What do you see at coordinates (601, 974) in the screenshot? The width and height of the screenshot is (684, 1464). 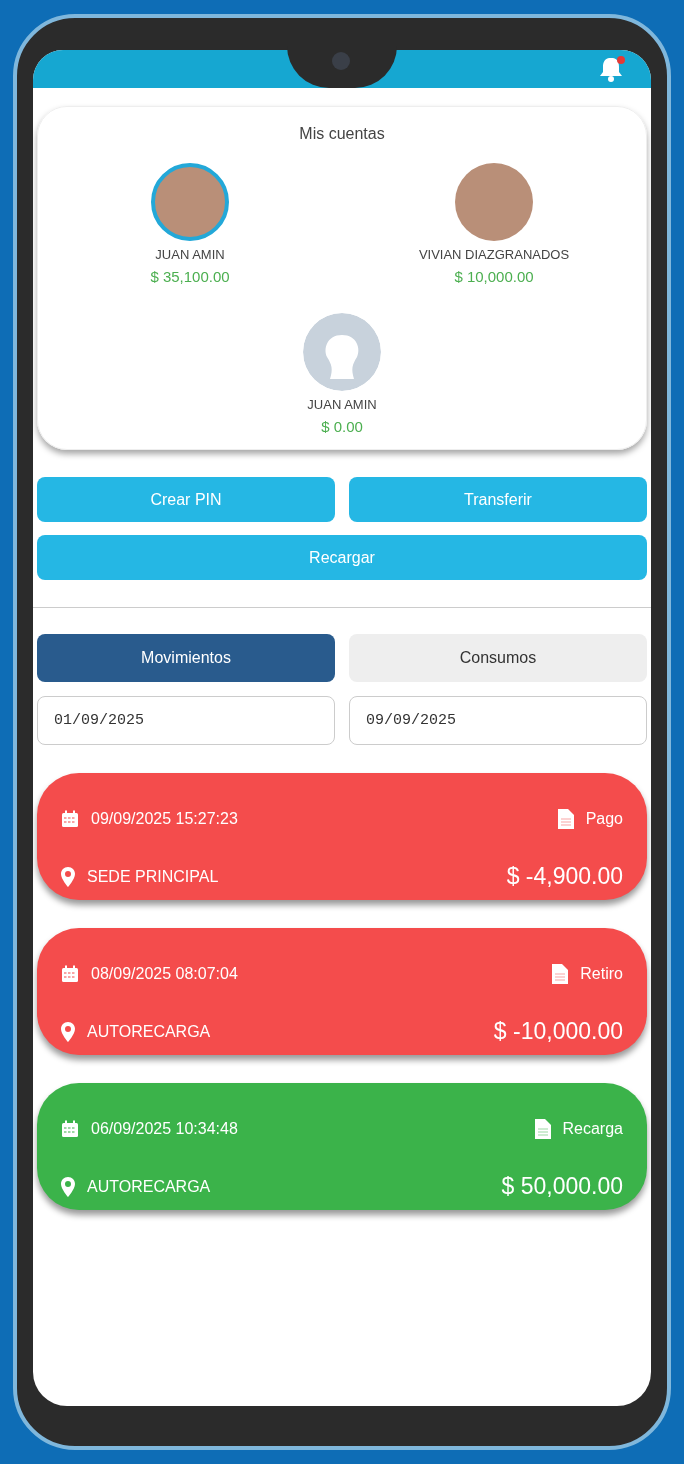 I see `transaction-type: Retiro` at bounding box center [601, 974].